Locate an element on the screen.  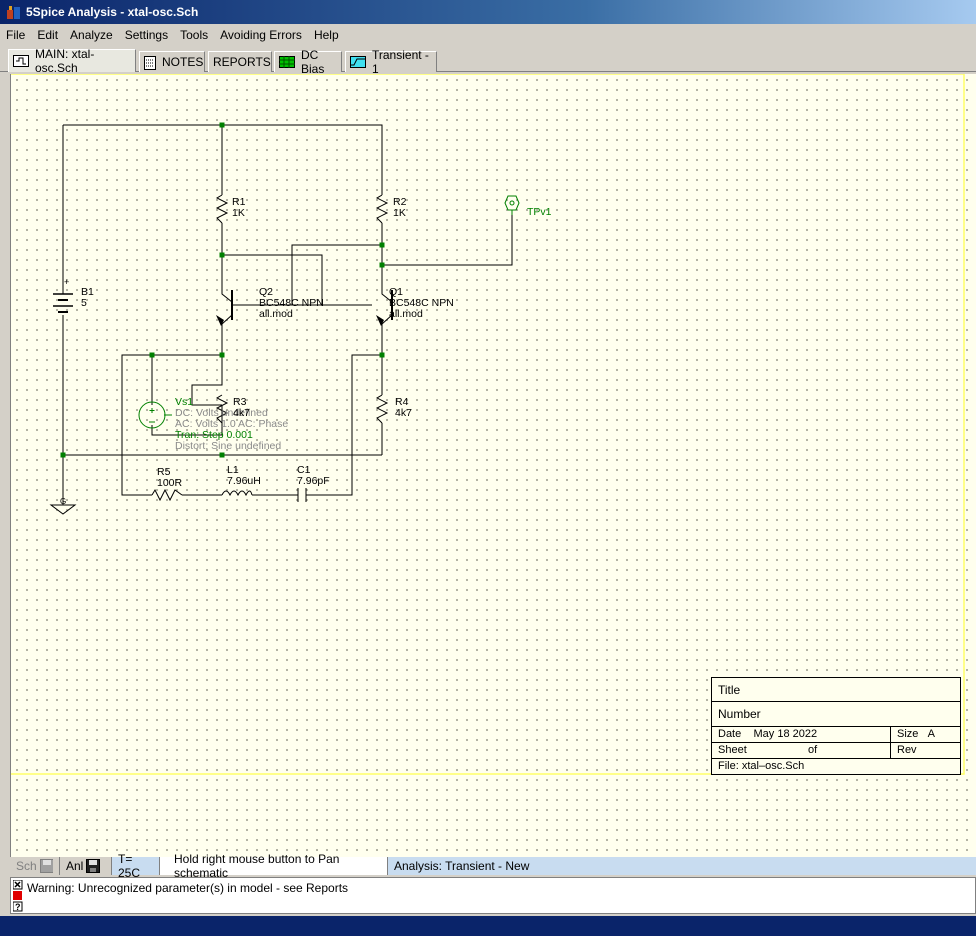
date-value: May 18 2022 is located at coordinates (785, 734).